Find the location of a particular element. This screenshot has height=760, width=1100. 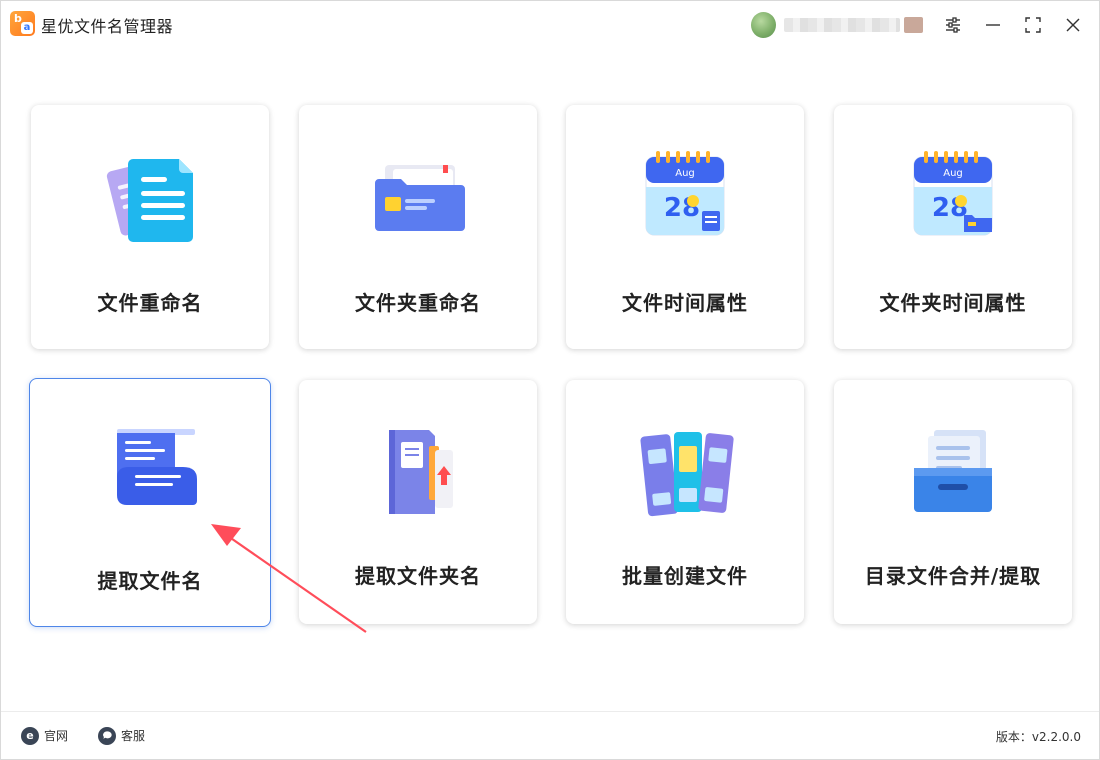

tool-card-dir-merge: 目录文件合并/提取 is located at coordinates (953, 502).